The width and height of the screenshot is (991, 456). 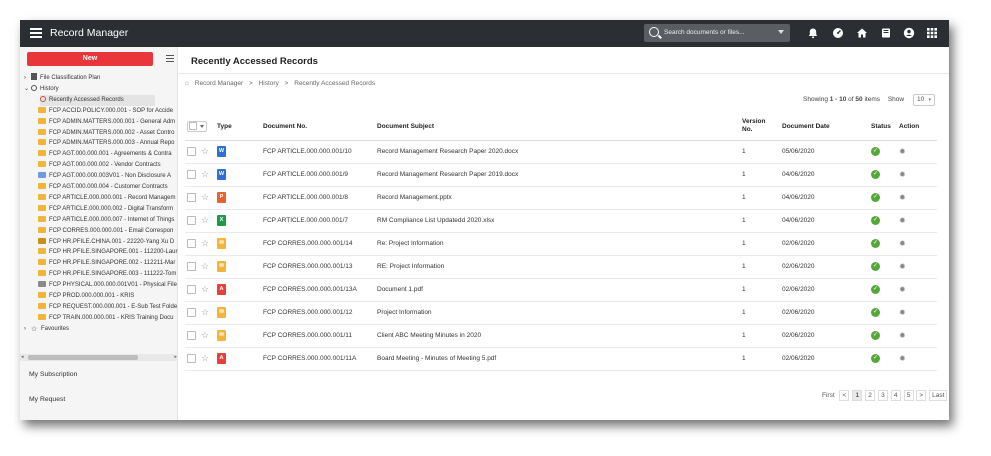 What do you see at coordinates (108, 231) in the screenshot?
I see `tree-folder-item: FCP CORRES.000.000.001 - Email Correspon` at bounding box center [108, 231].